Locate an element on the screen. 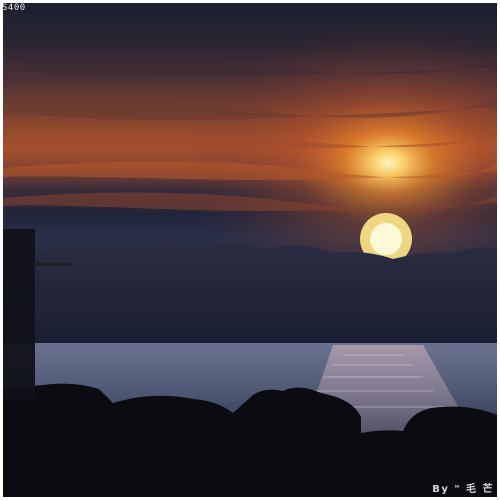 The image size is (500, 500). camera-label: S400 is located at coordinates (14, 8).